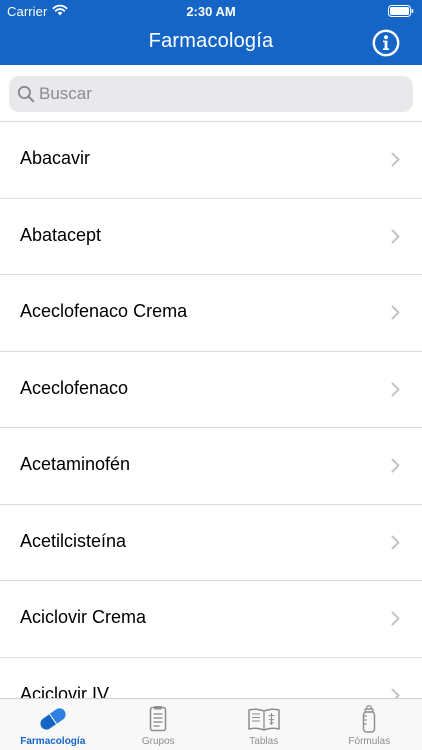  I want to click on tab-tablas: Tablas, so click(264, 724).